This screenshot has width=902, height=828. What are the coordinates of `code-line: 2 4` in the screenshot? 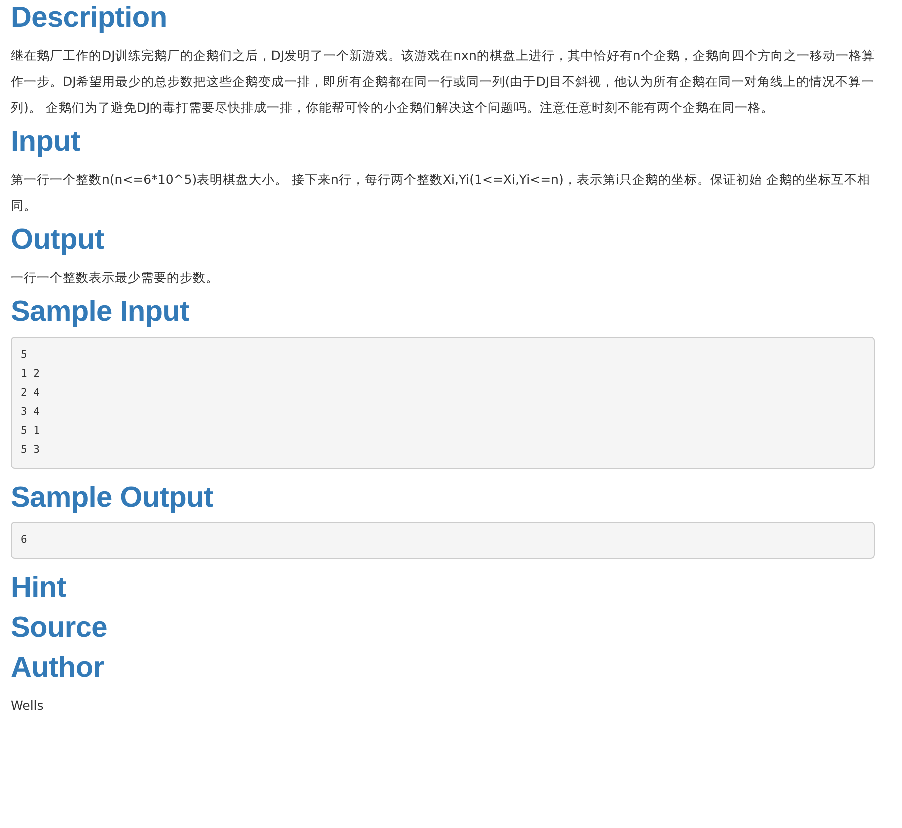 It's located at (31, 393).